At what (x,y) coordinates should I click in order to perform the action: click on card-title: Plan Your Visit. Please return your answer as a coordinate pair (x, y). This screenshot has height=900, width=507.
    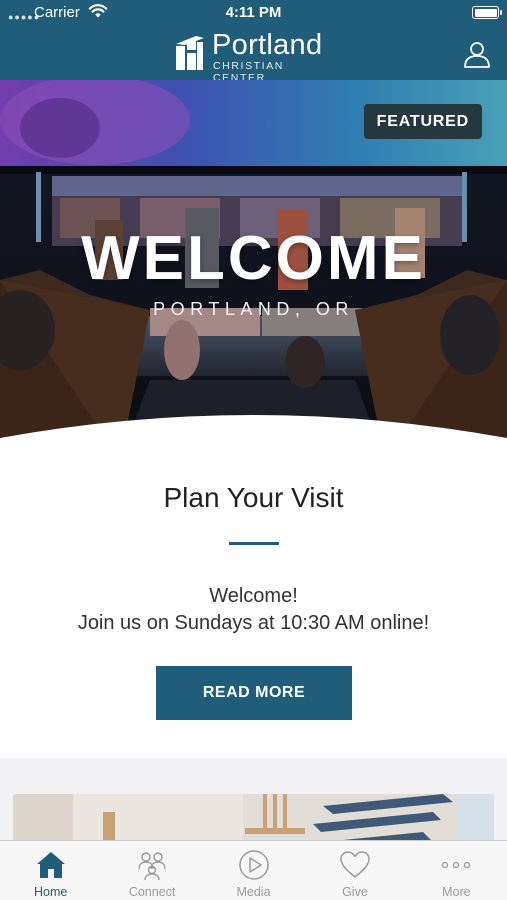
    Looking at the image, I should click on (253, 497).